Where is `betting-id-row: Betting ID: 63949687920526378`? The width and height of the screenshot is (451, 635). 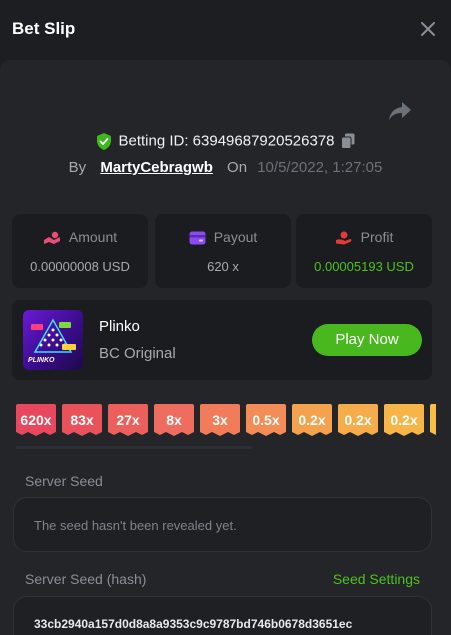 betting-id-row: Betting ID: 63949687920526378 is located at coordinates (225, 141).